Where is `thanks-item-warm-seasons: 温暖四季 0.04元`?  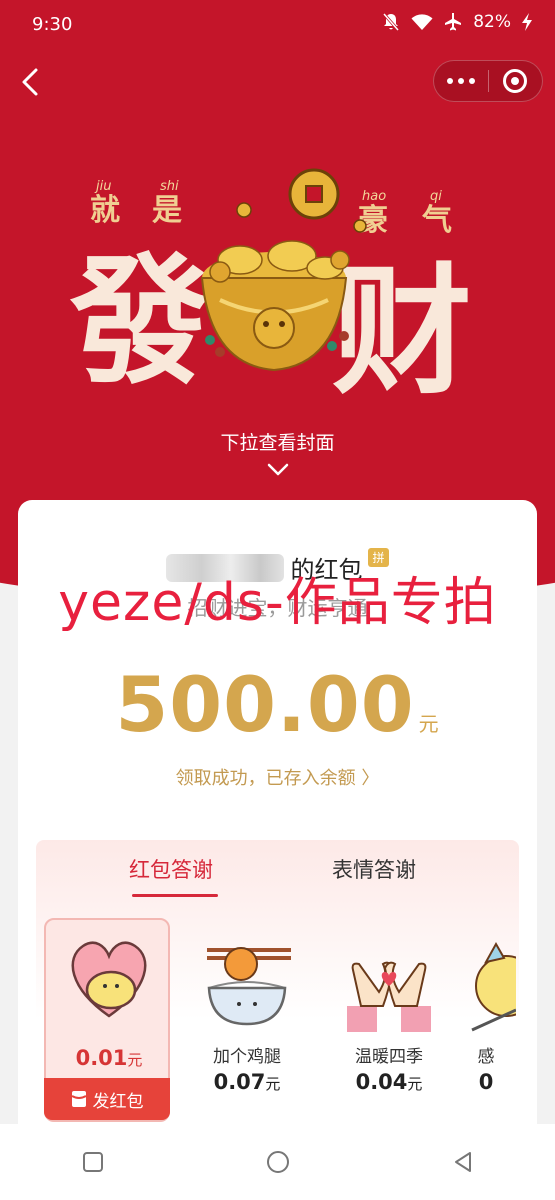
thanks-item-warm-seasons: 温暖四季 0.04元 is located at coordinates (389, 1023).